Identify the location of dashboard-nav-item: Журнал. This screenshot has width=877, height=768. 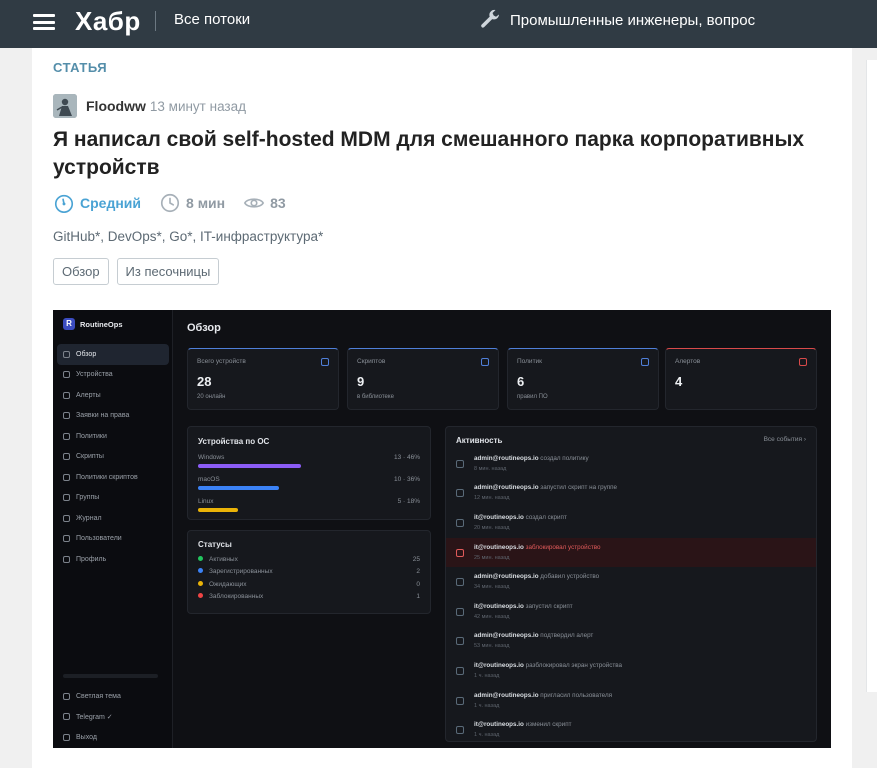
(113, 518).